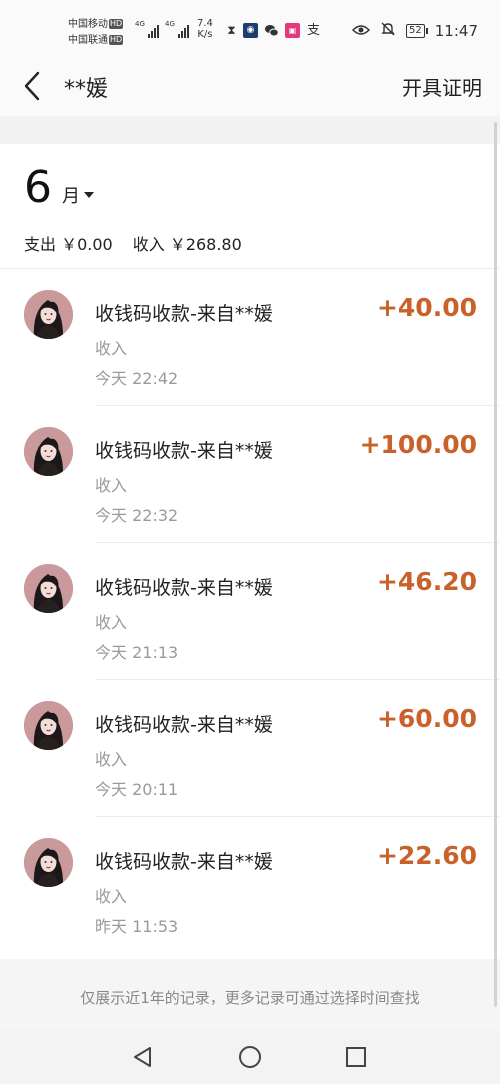 The image size is (500, 1084). Describe the element at coordinates (88, 40) in the screenshot. I see `carrier-2-label: 中国联通` at that location.